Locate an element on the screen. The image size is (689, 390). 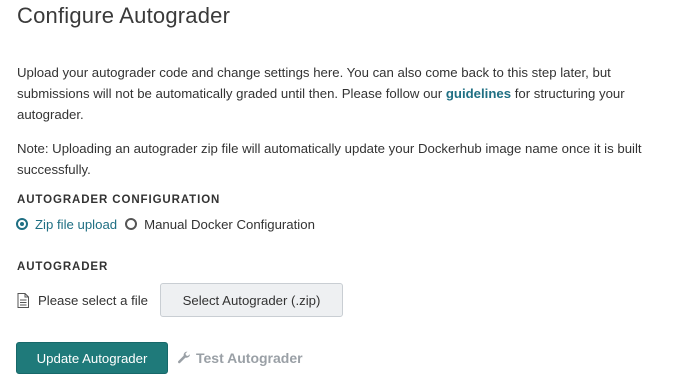
zip-upload-radio-option: Zip file upload is located at coordinates (66, 224).